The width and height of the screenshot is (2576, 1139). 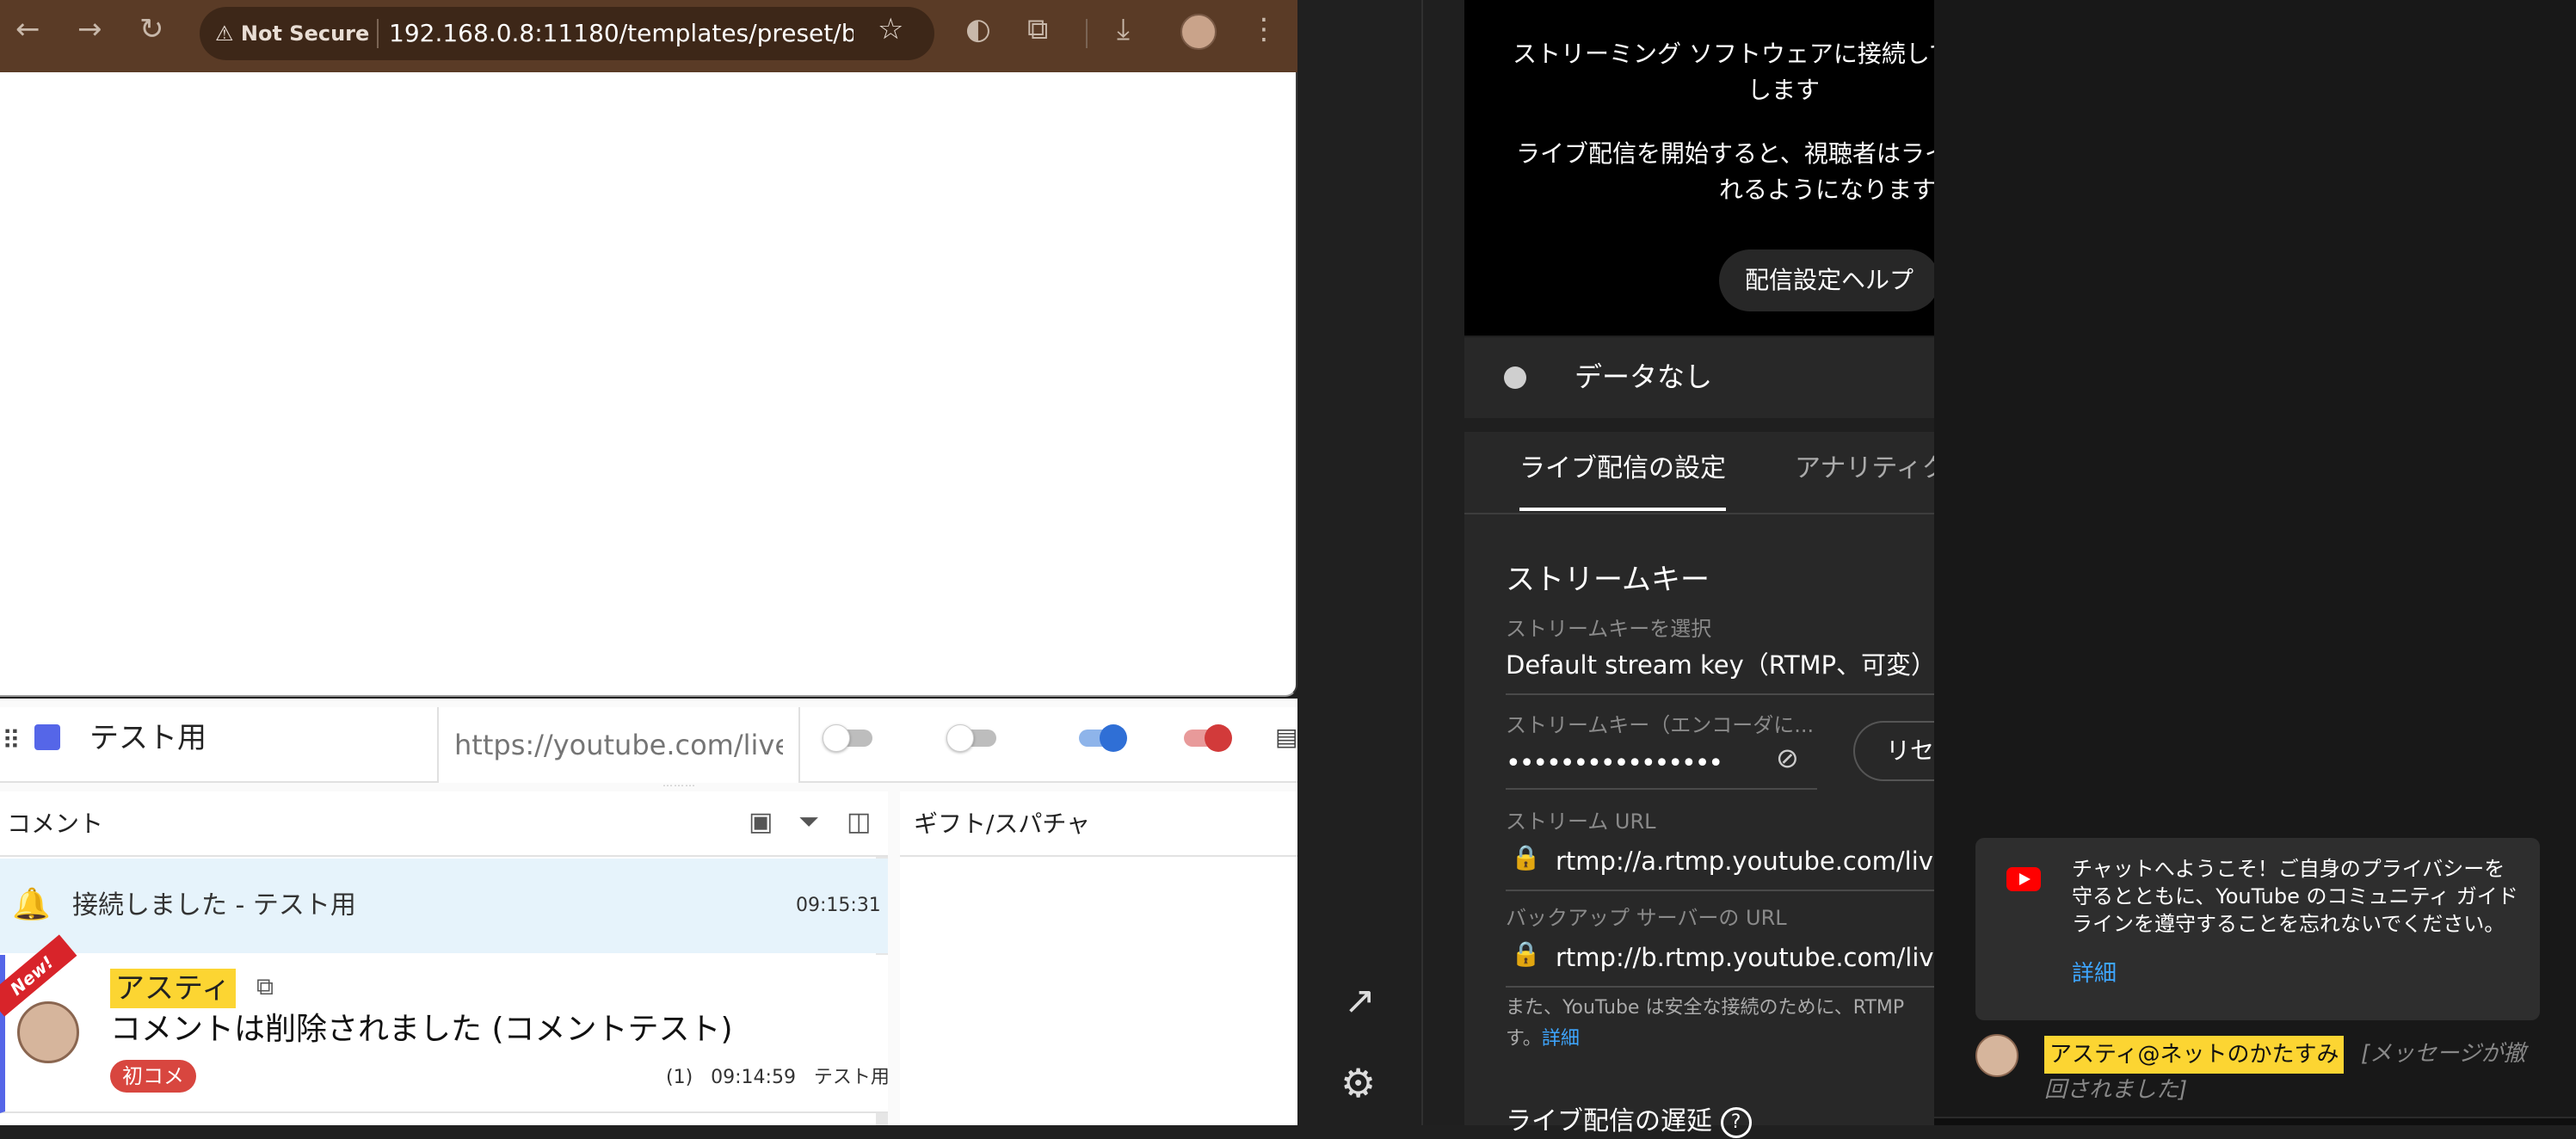 What do you see at coordinates (978, 29) in the screenshot?
I see `extension-icon: ◐` at bounding box center [978, 29].